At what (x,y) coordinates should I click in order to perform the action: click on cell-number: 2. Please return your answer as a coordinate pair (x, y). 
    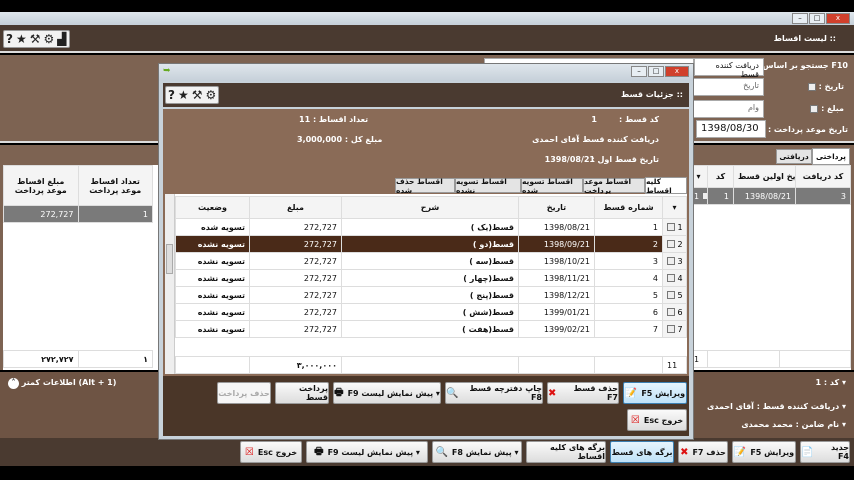
    Looking at the image, I should click on (628, 244).